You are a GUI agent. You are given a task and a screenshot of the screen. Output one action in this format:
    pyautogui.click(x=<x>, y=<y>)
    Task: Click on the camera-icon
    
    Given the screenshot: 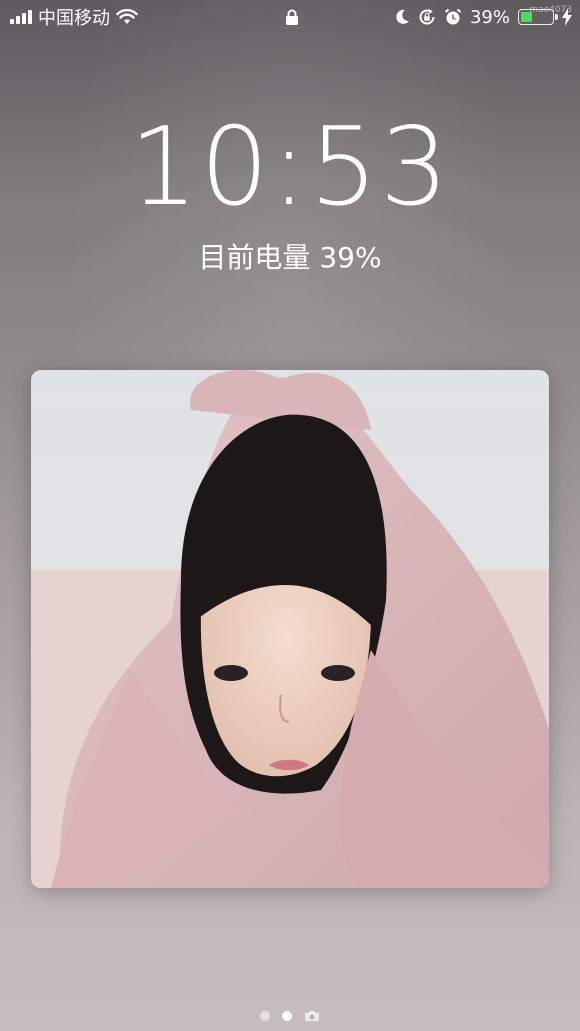 What is the action you would take?
    pyautogui.click(x=312, y=1016)
    